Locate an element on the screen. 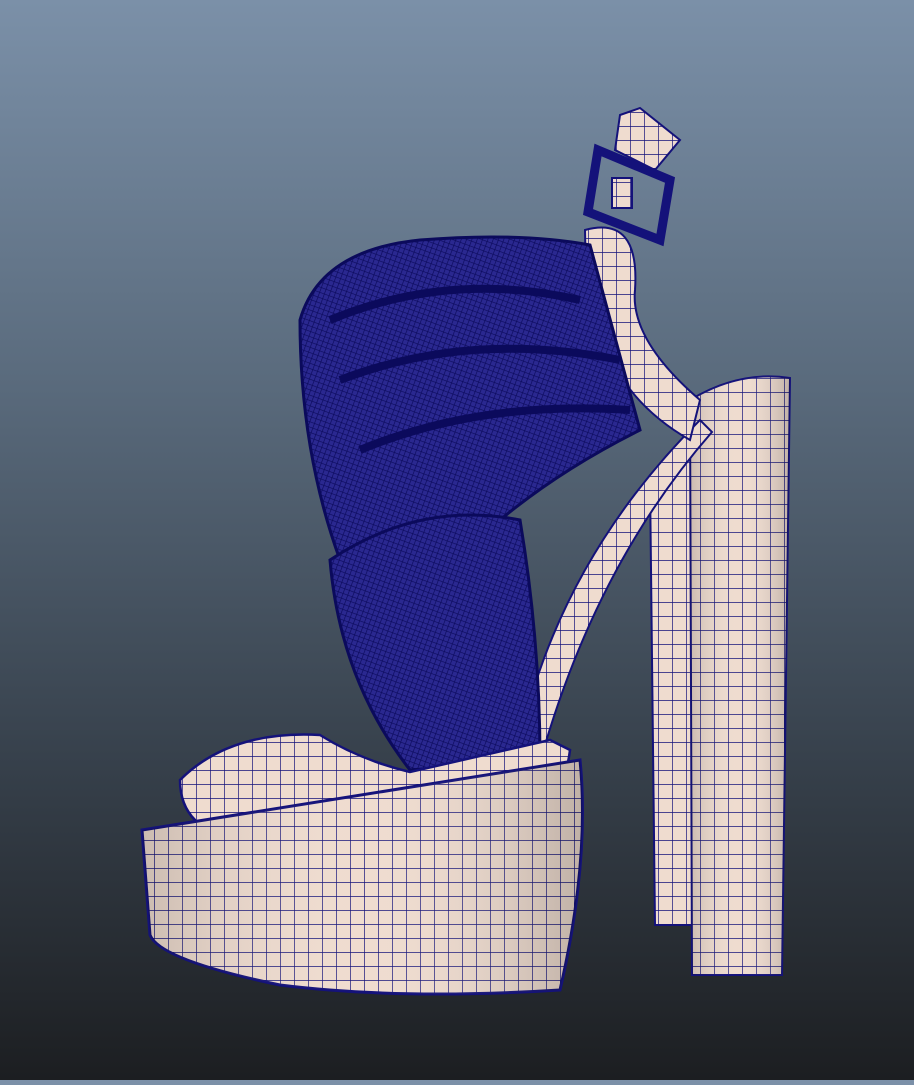 Image resolution: width=914 pixels, height=1085 pixels. main-heel is located at coordinates (740, 675).